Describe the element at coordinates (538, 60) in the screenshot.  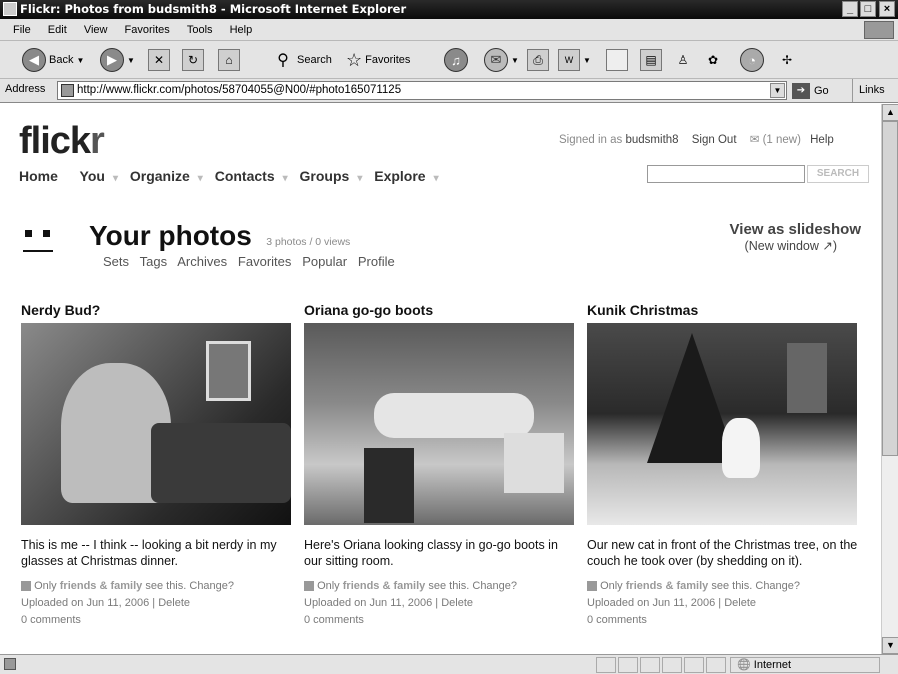
I see `print-button: ⎙` at that location.